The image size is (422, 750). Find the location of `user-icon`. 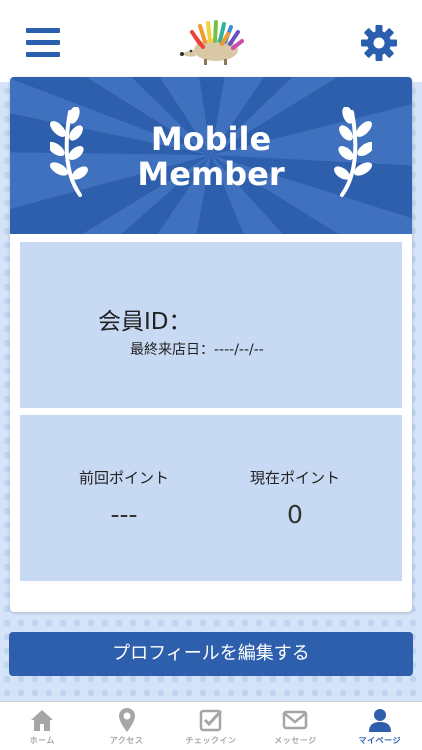

user-icon is located at coordinates (379, 720).